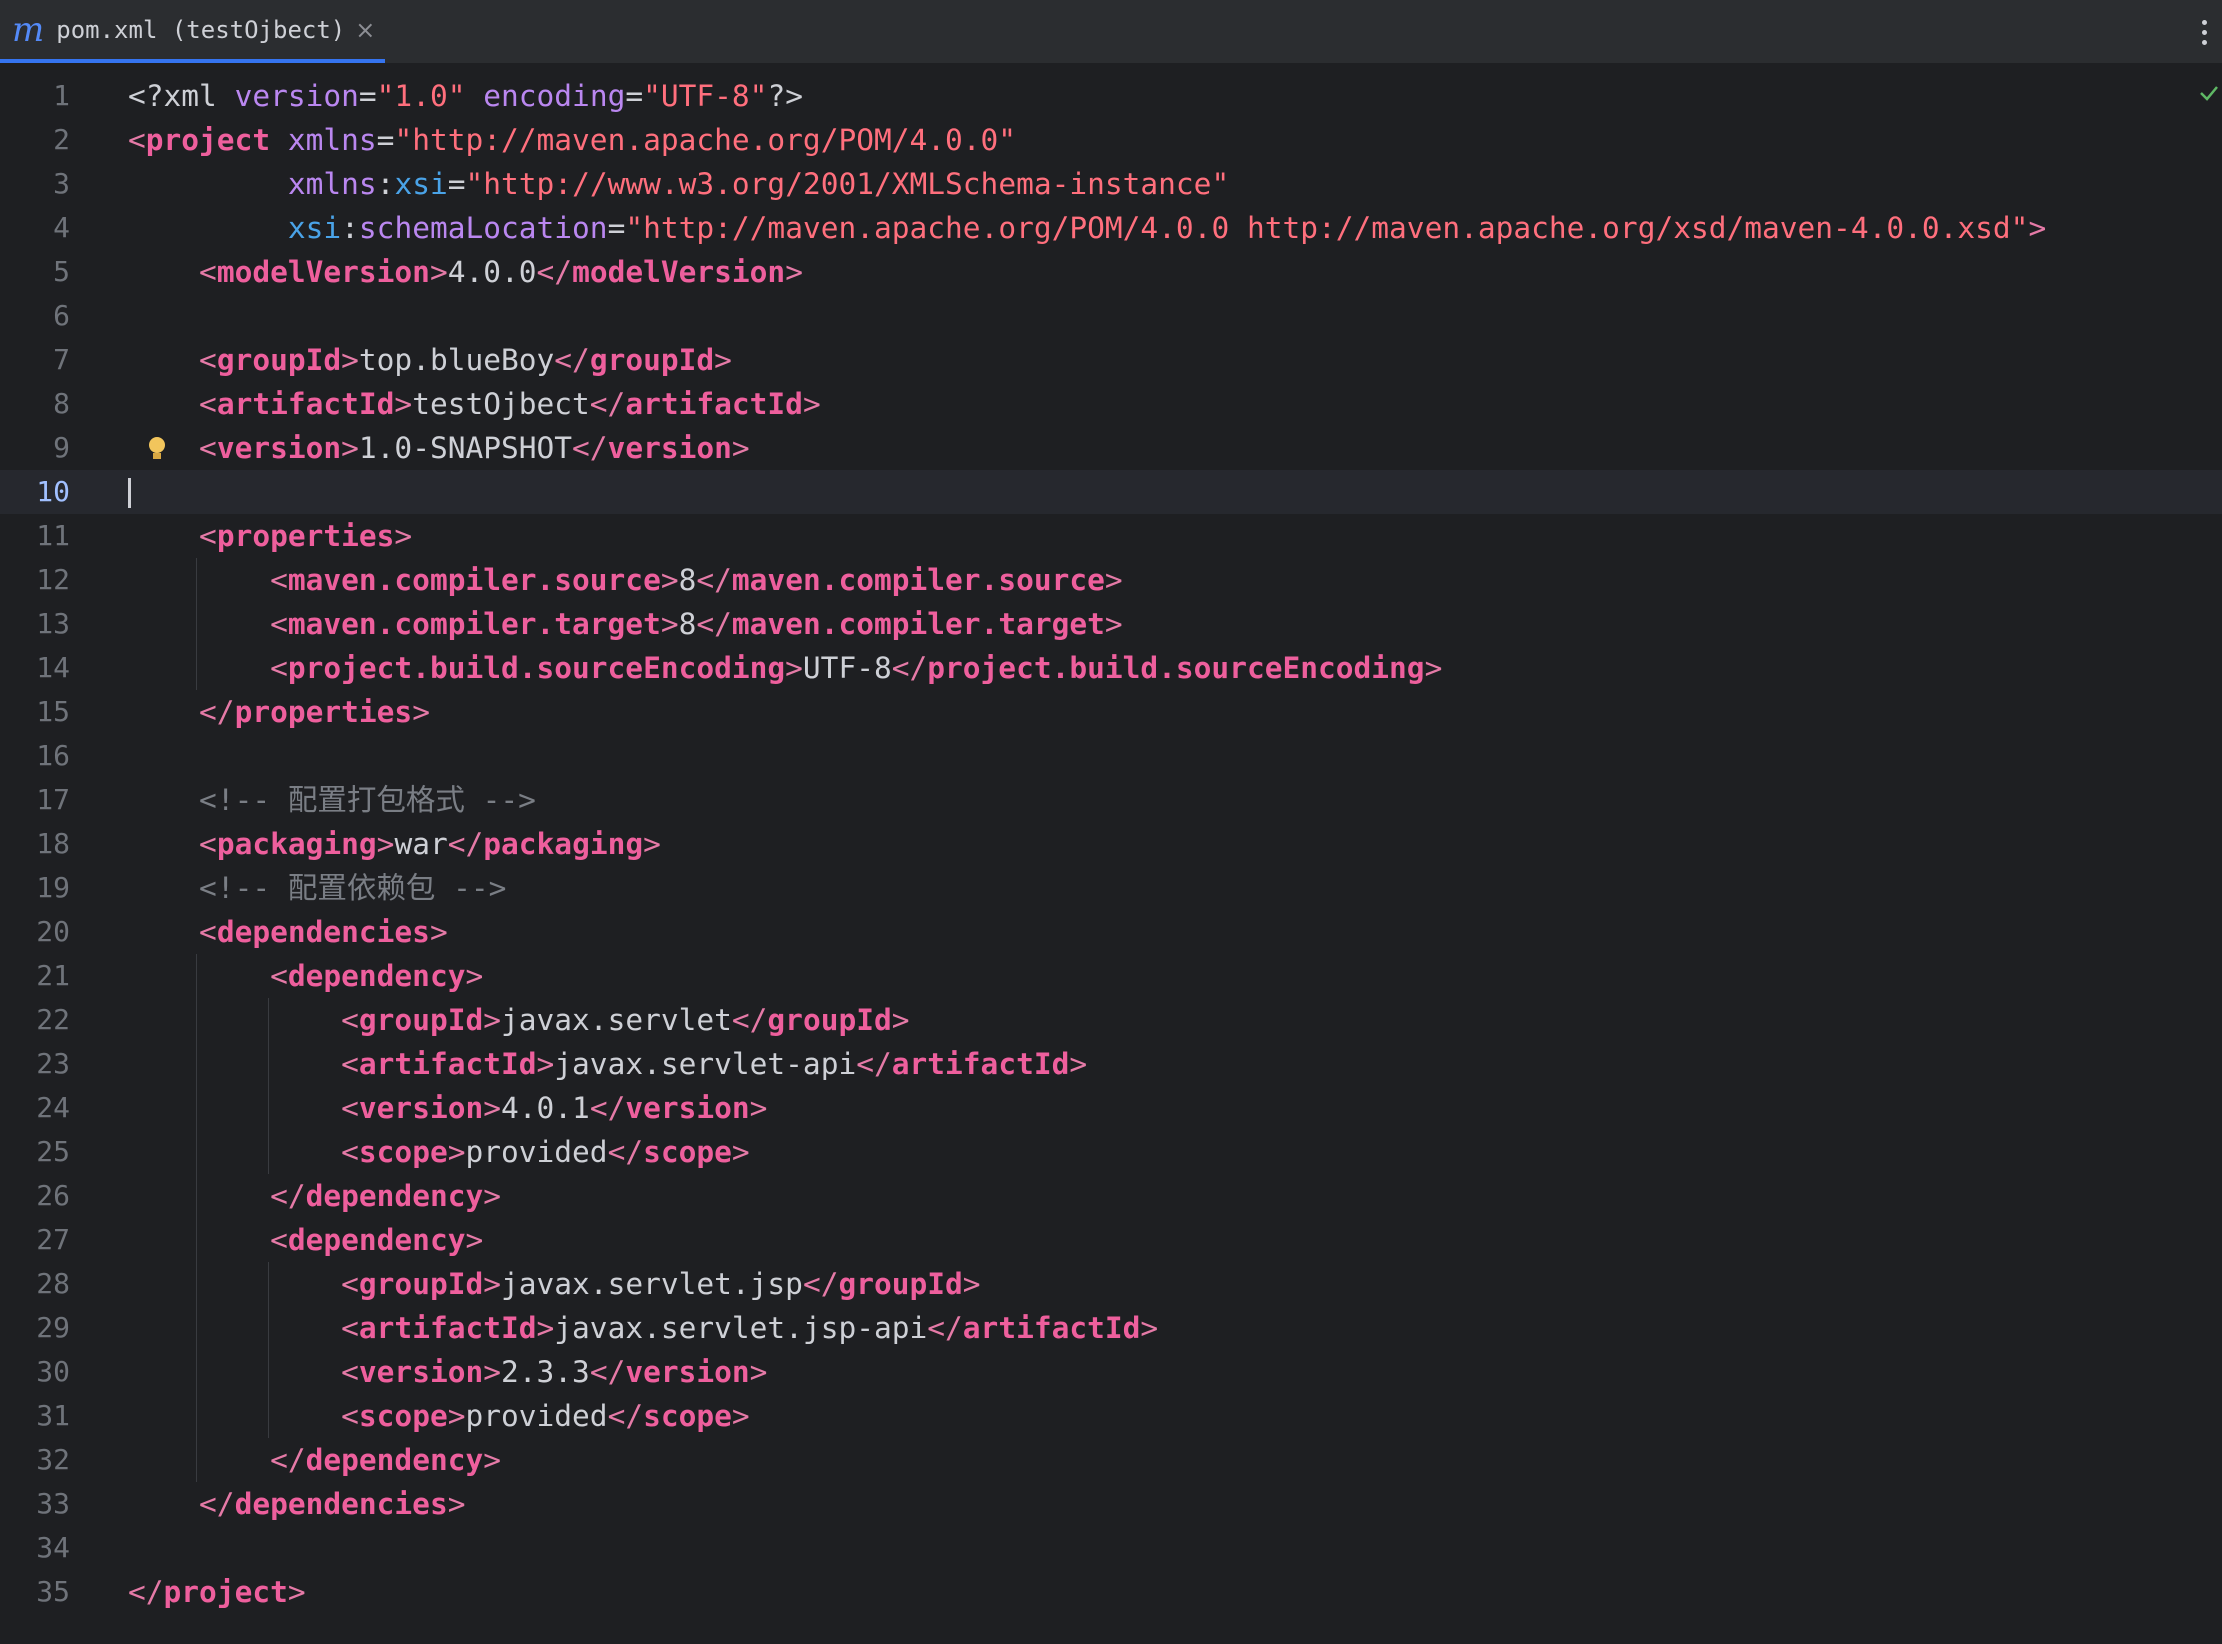 The height and width of the screenshot is (1644, 2222). Describe the element at coordinates (28, 29) in the screenshot. I see `maven-m-icon: m` at that location.